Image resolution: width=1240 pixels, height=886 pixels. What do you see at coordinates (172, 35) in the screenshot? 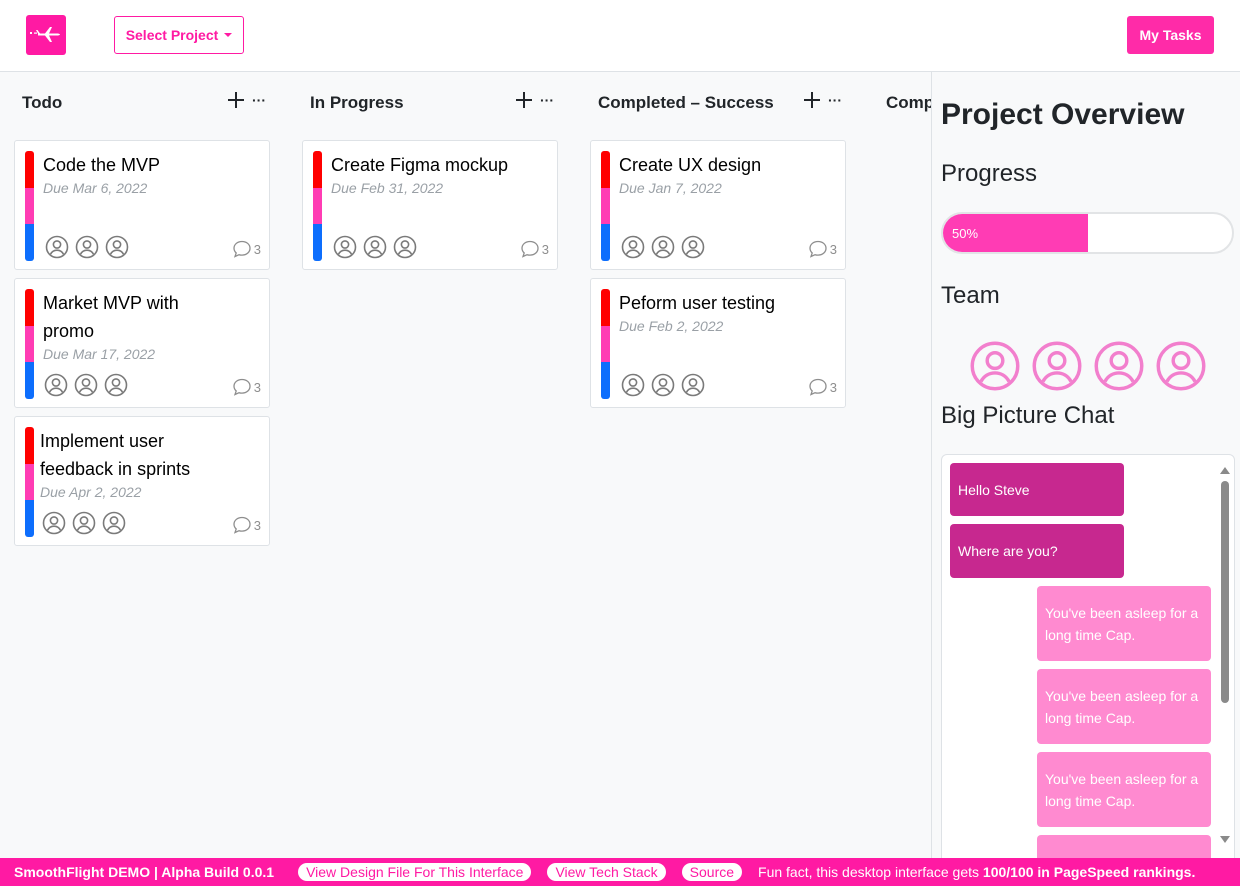
I see `select-project-label: Select Project` at bounding box center [172, 35].